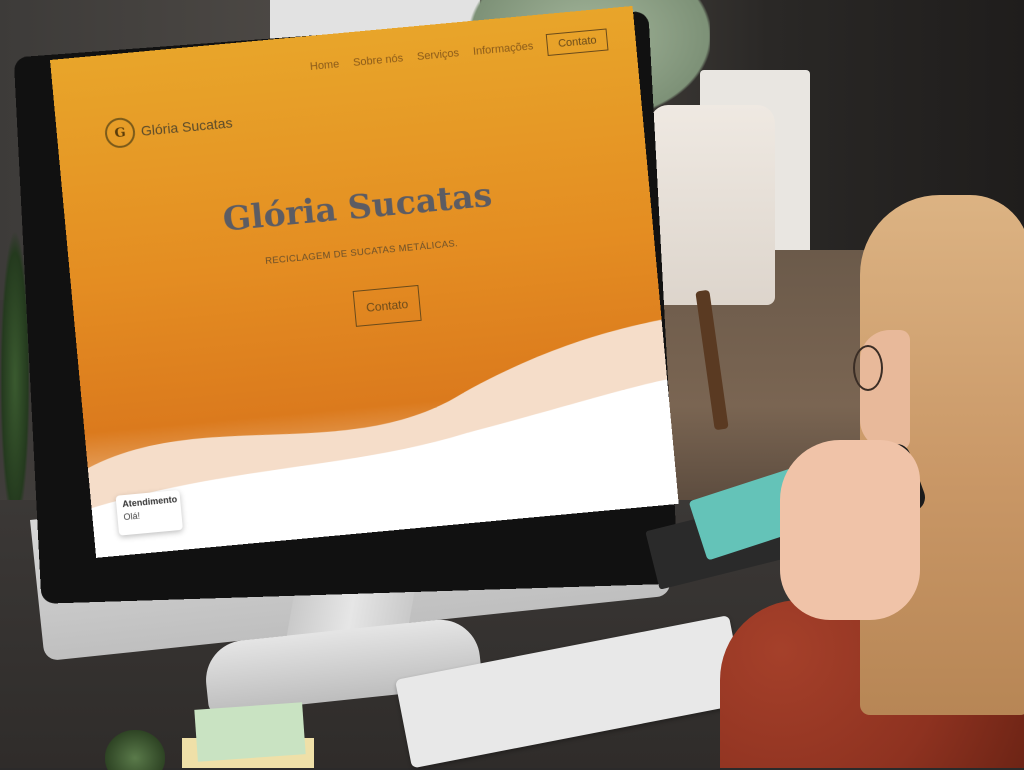 The width and height of the screenshot is (1024, 770). What do you see at coordinates (712, 205) in the screenshot?
I see `office-chair` at bounding box center [712, 205].